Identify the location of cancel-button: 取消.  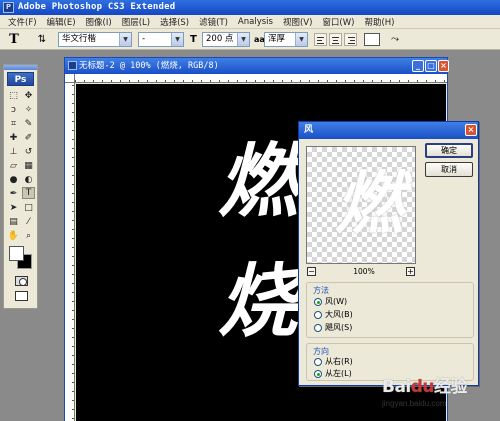
(449, 169).